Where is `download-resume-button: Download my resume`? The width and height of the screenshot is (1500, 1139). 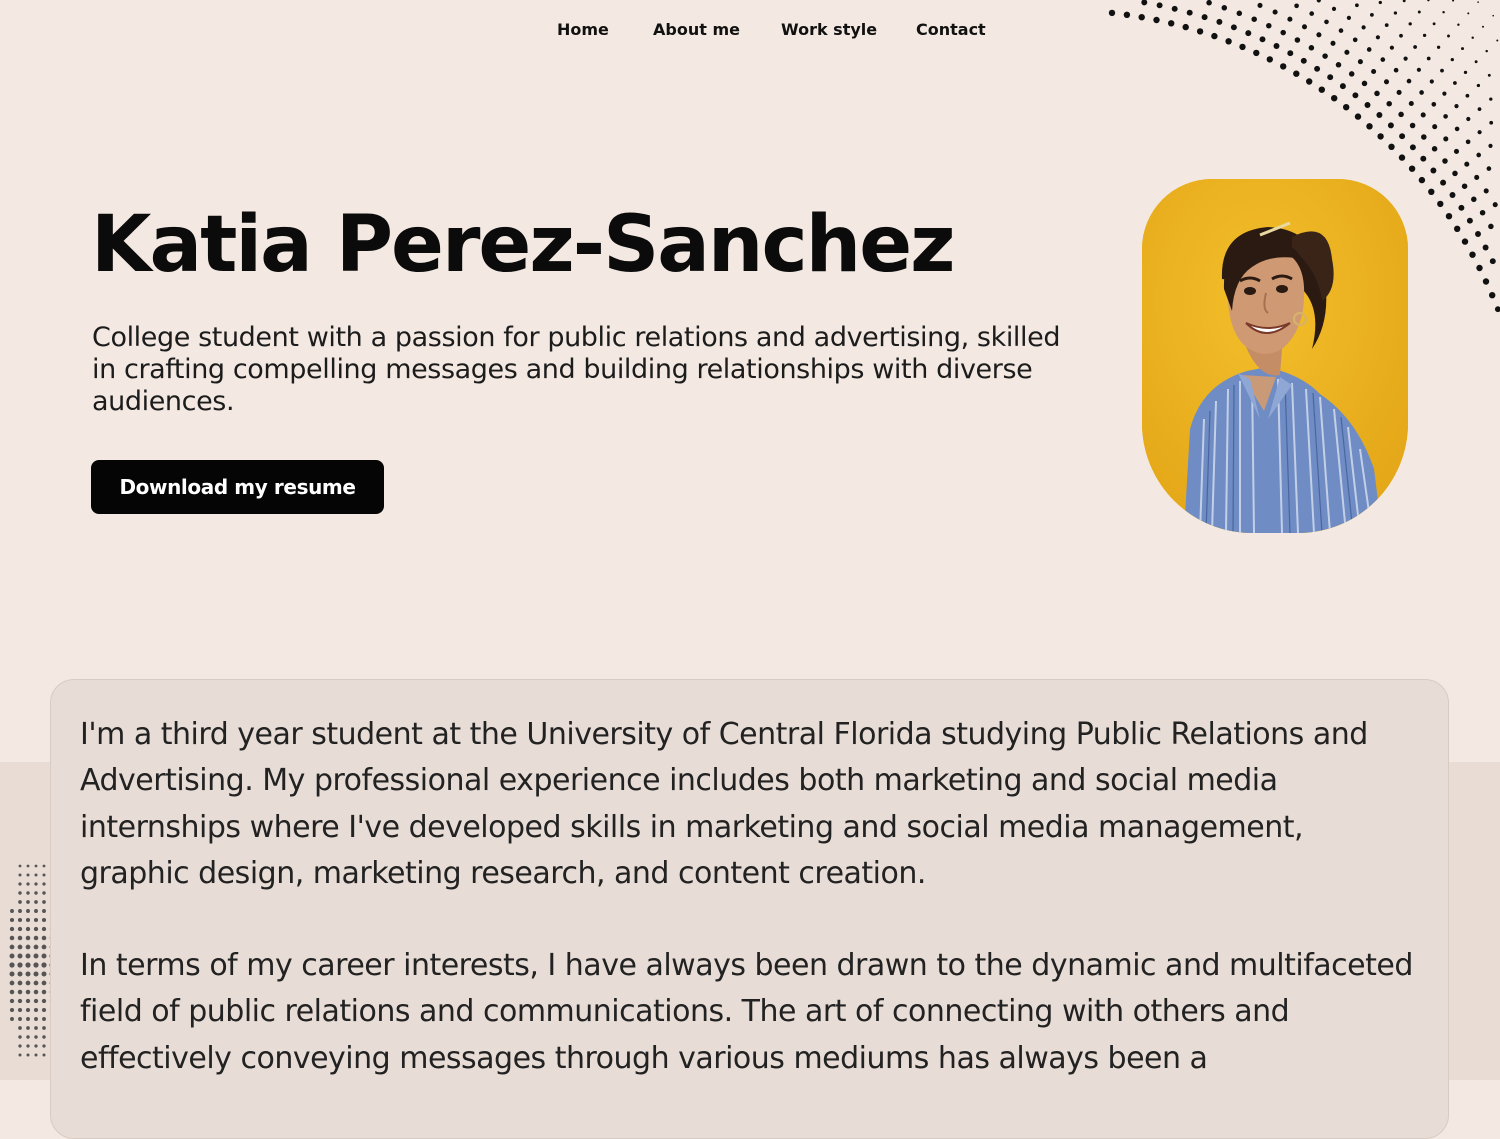
download-resume-button: Download my resume is located at coordinates (237, 487).